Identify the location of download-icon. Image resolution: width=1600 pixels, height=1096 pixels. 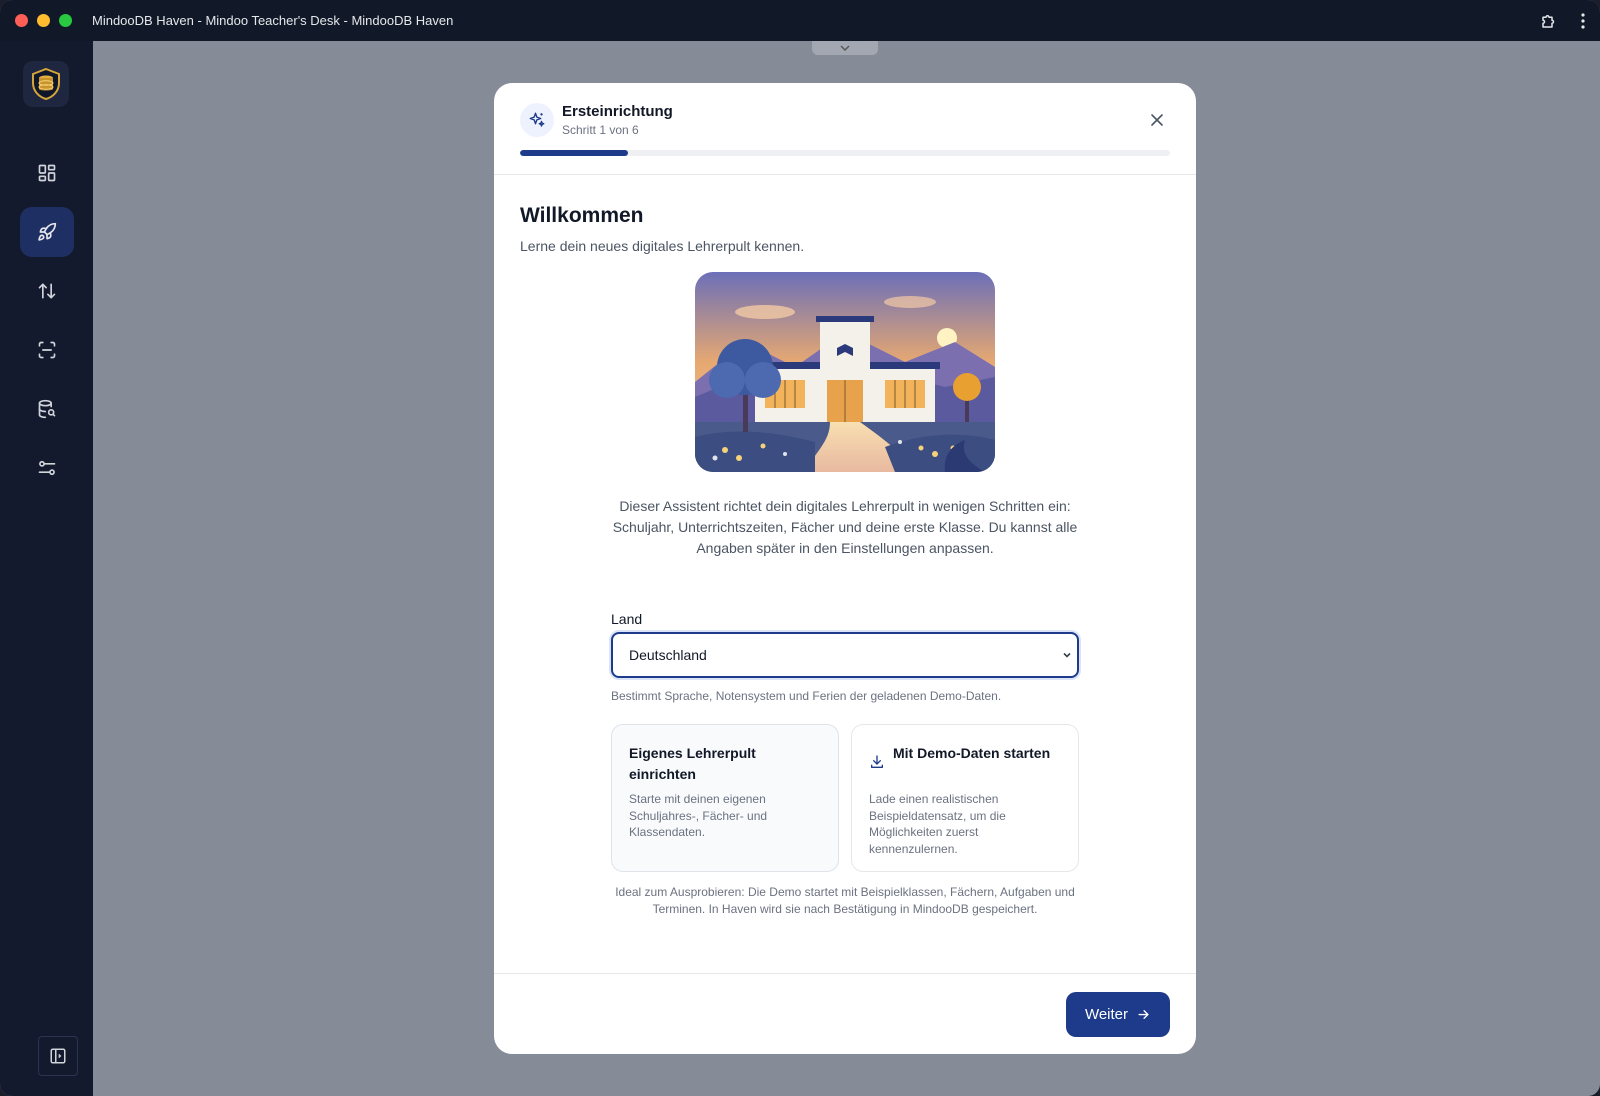
(877, 764).